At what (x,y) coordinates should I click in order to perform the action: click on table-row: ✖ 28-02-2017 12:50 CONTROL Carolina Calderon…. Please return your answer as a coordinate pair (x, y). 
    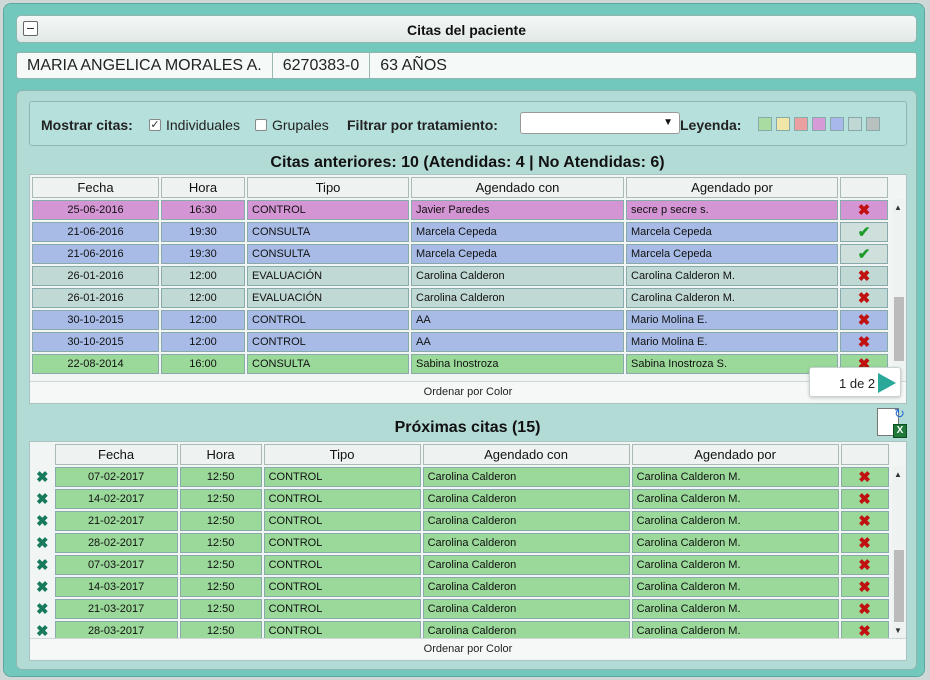
    Looking at the image, I should click on (460, 543).